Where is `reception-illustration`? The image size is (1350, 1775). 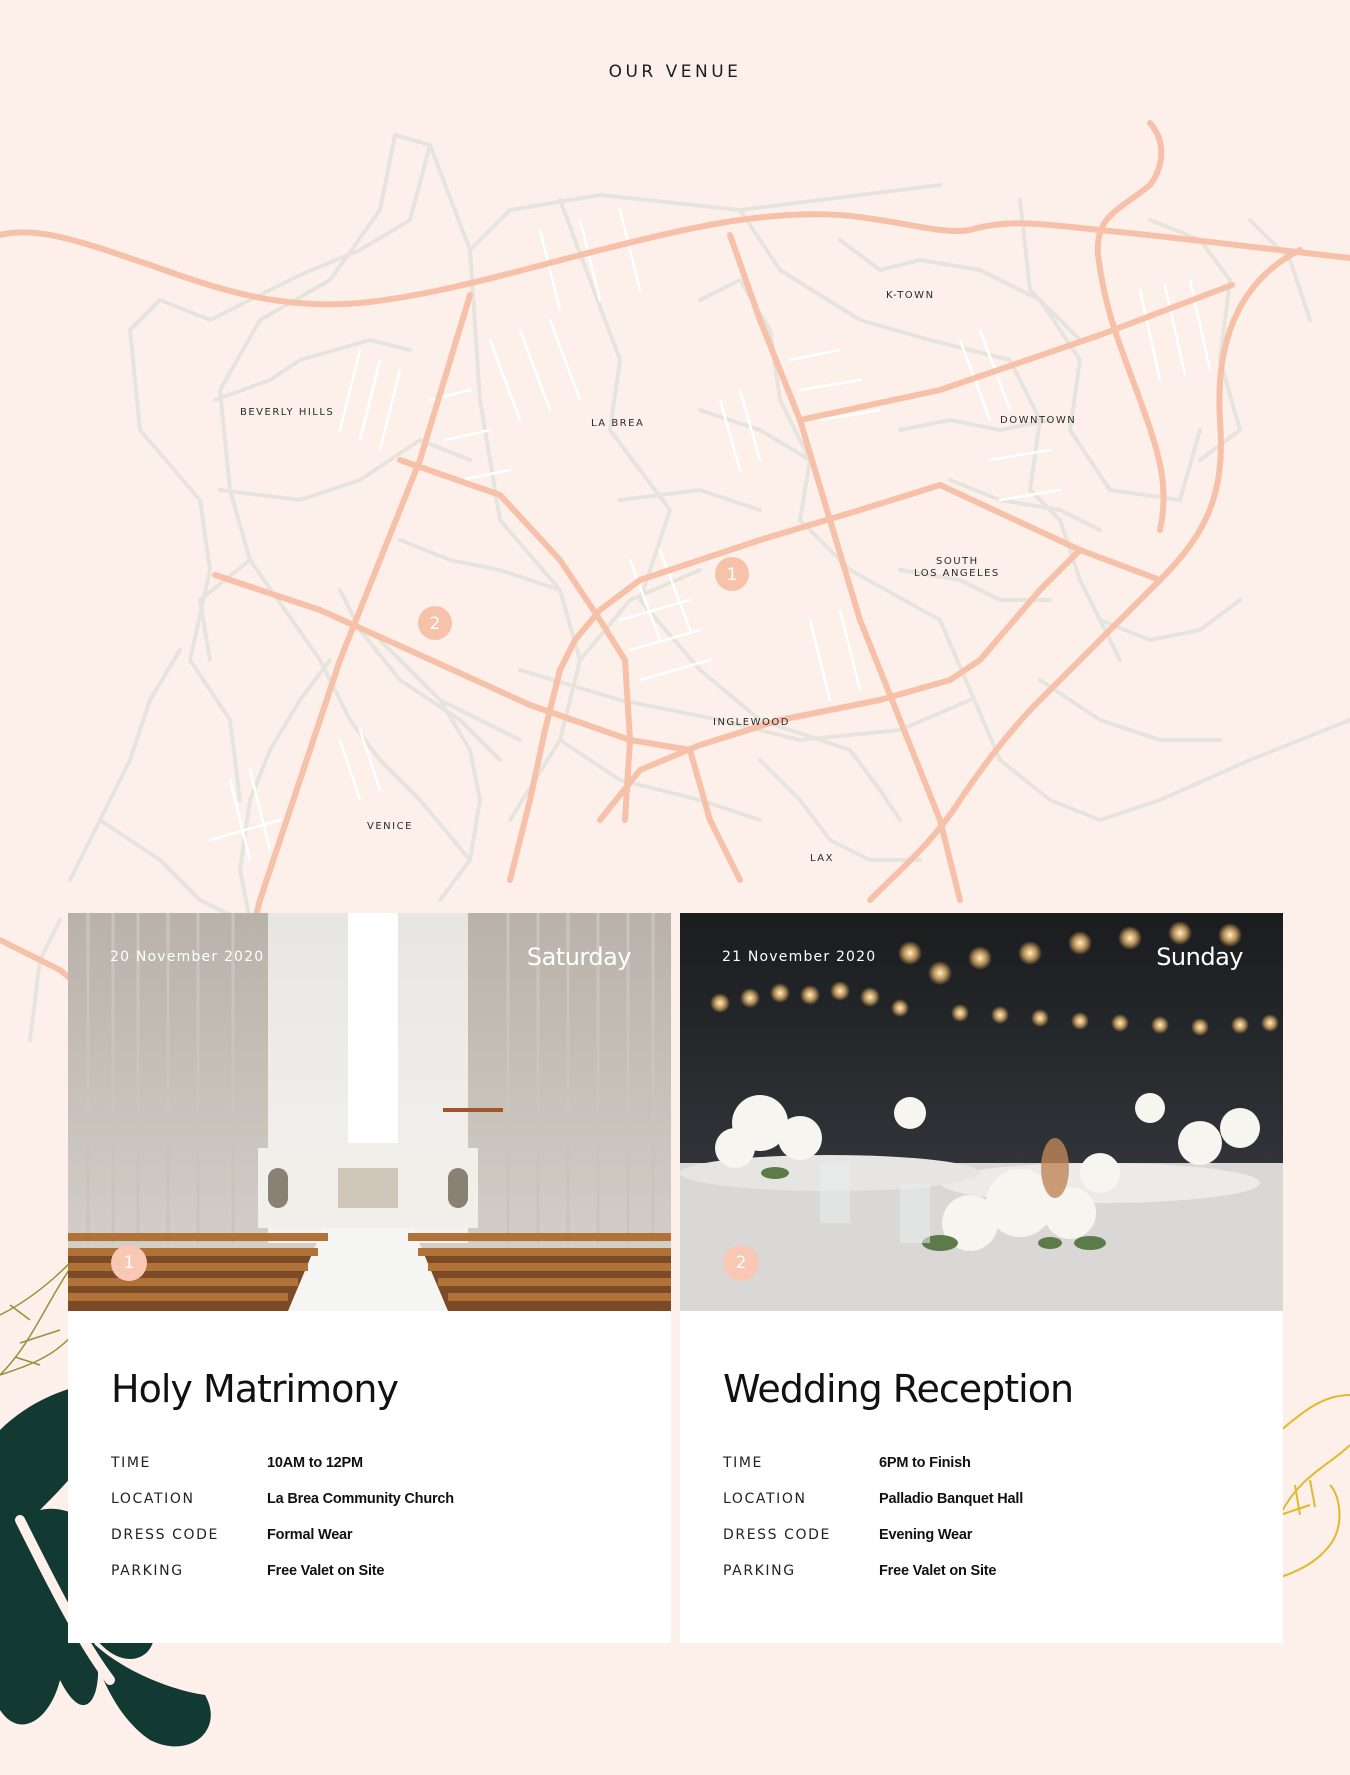 reception-illustration is located at coordinates (981, 1112).